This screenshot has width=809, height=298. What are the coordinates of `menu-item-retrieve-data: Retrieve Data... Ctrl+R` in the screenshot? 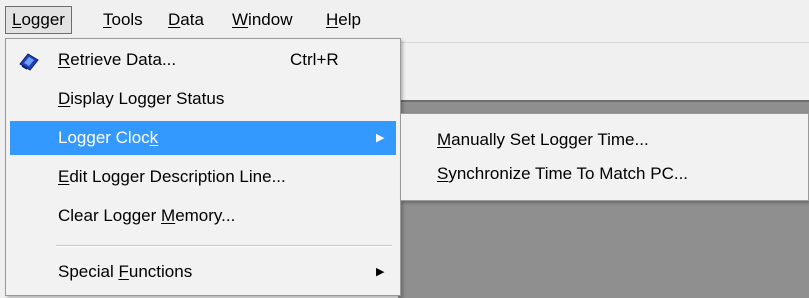 It's located at (203, 60).